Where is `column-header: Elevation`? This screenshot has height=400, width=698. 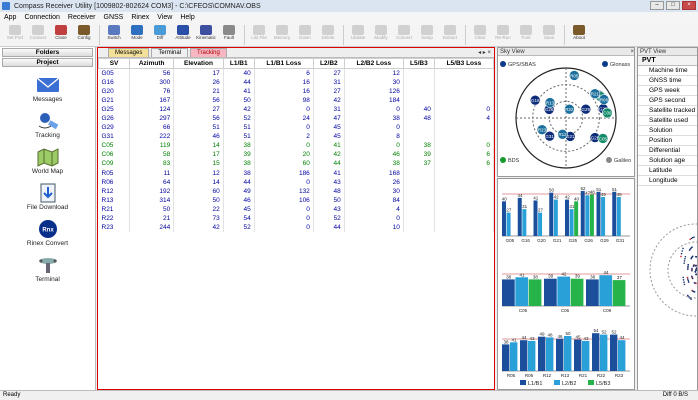
column-header: Elevation is located at coordinates (198, 63).